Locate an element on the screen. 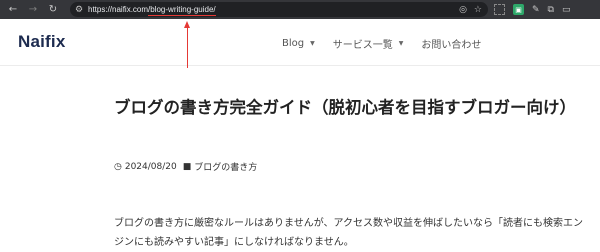 Image resolution: width=600 pixels, height=252 pixels. reload-icon: ↻ is located at coordinates (53, 10).